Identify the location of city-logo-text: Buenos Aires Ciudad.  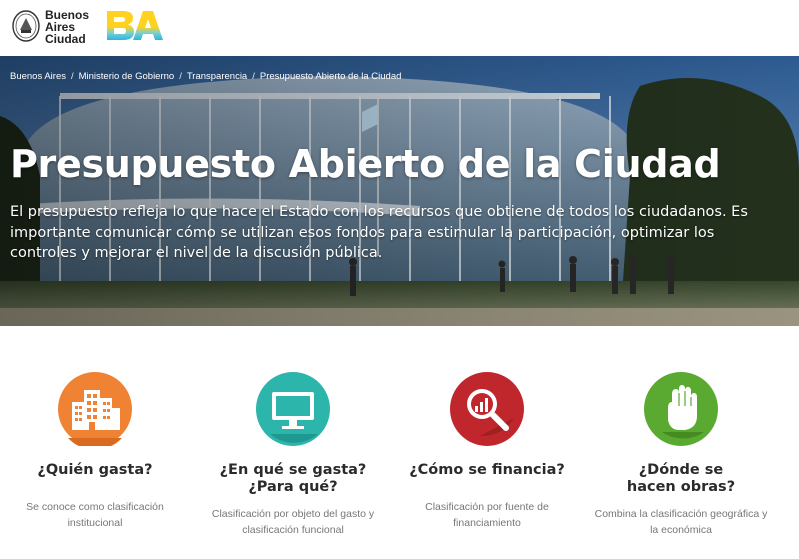
(67, 27).